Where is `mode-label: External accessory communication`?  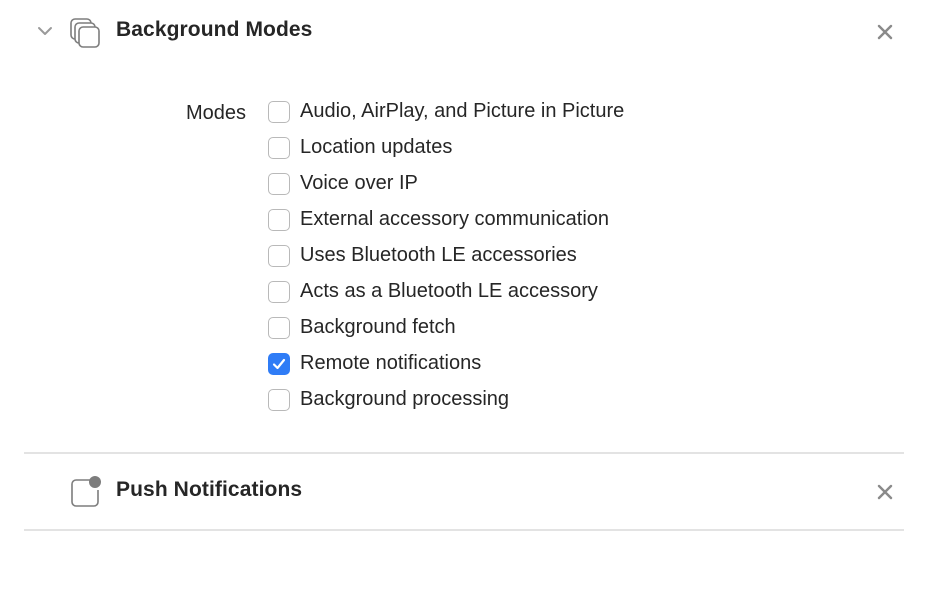
mode-label: External accessory communication is located at coordinates (455, 219).